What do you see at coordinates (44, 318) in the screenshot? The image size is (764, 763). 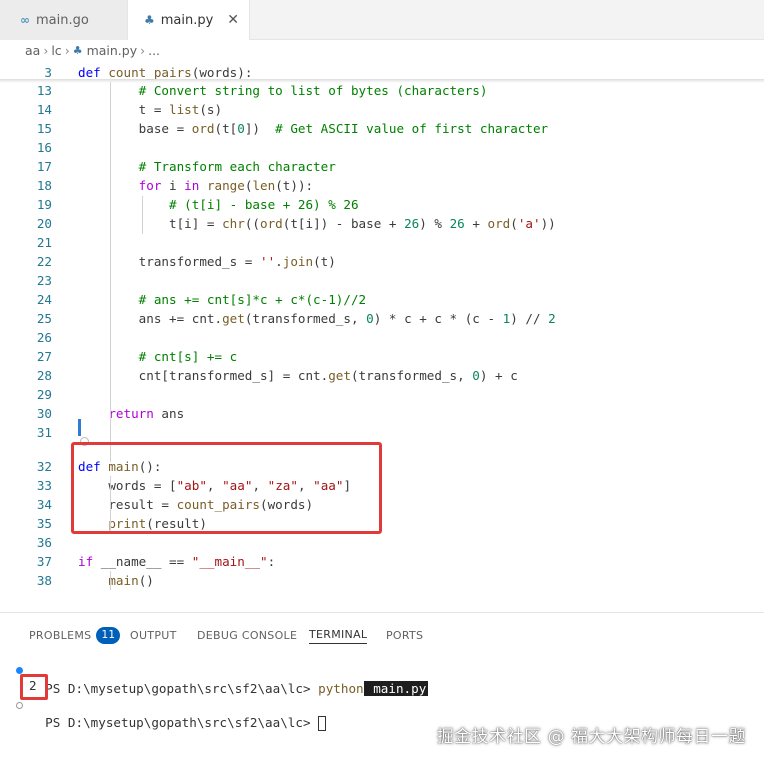 I see `line-number: 25` at bounding box center [44, 318].